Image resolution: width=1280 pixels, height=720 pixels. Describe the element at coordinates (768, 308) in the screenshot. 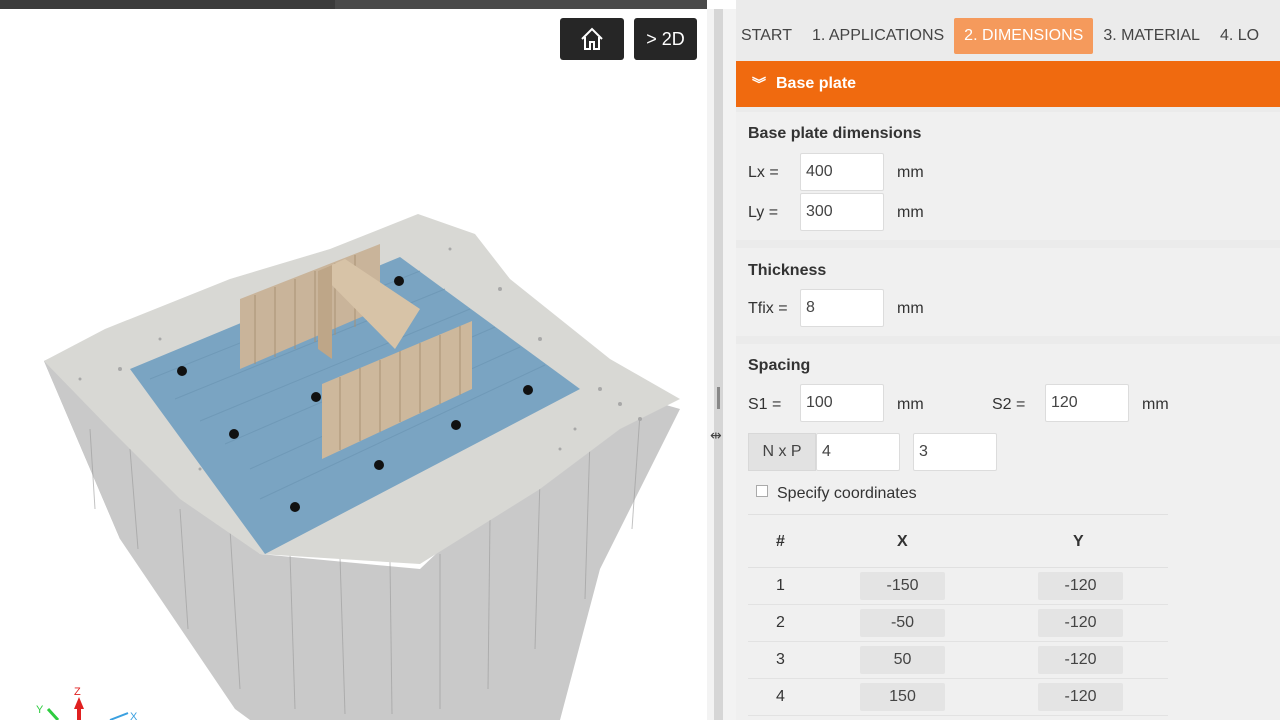

I see `tfix-label: Tfix =` at that location.